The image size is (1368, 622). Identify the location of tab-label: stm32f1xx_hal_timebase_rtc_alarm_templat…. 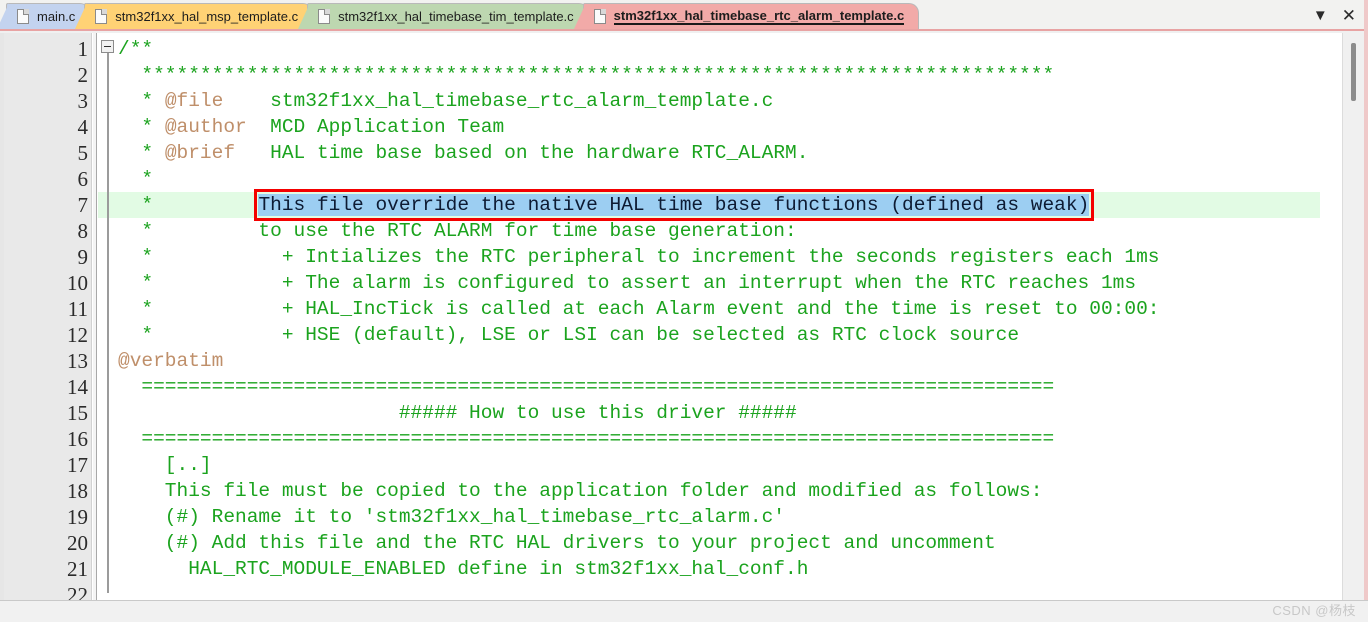
(759, 16).